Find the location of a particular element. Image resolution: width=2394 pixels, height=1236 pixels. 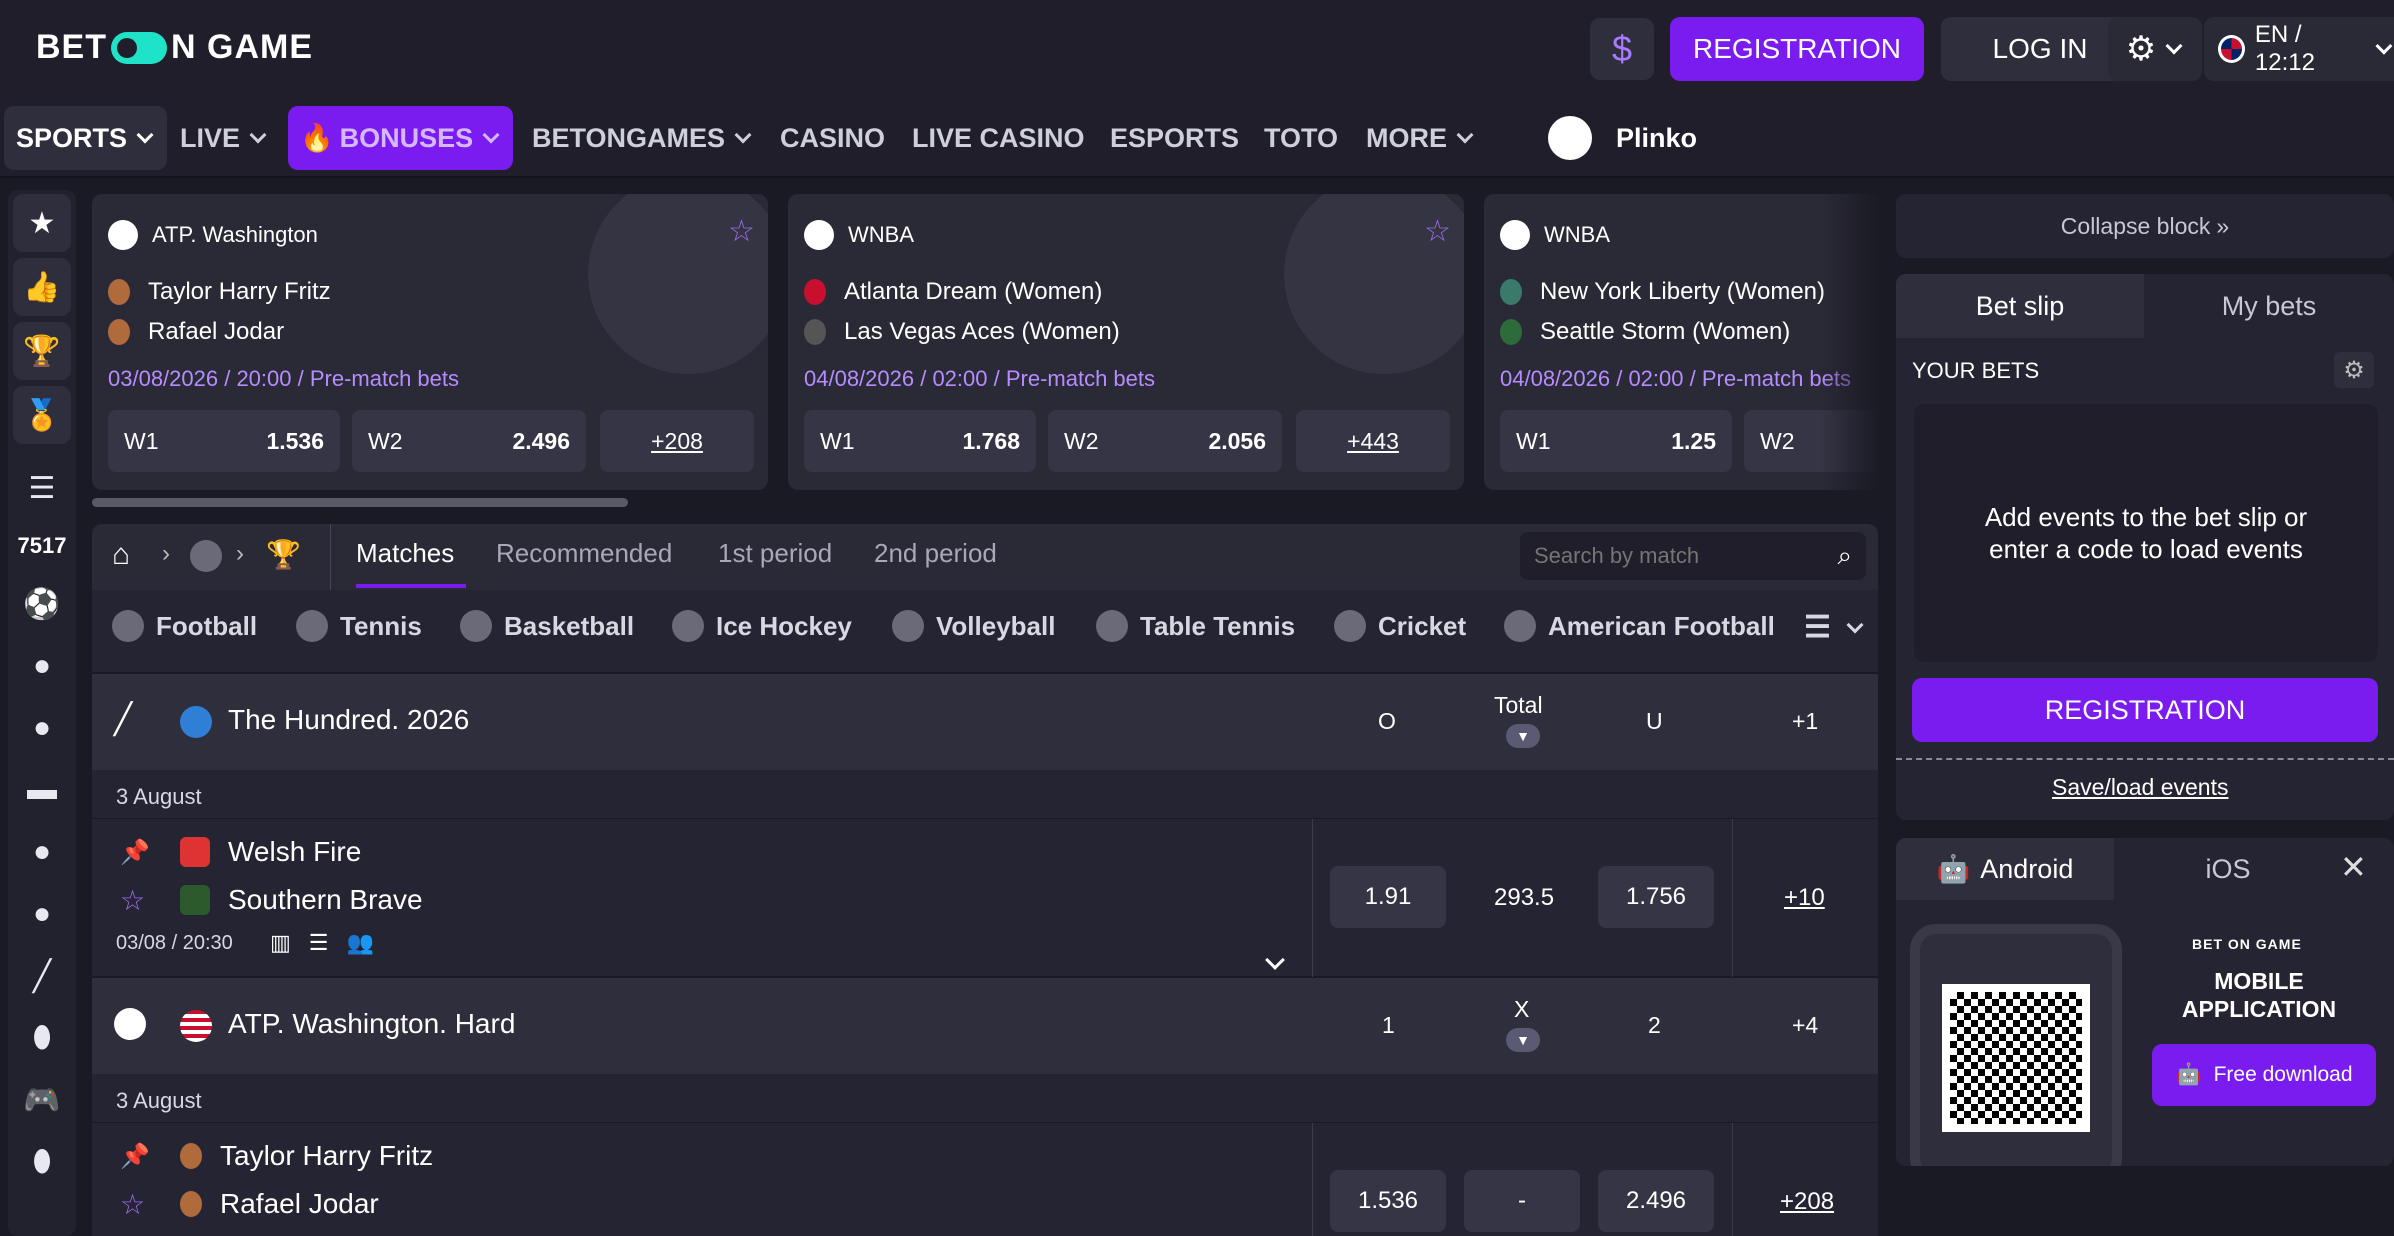

ice-hockey-icon: ▬ is located at coordinates (42, 790).